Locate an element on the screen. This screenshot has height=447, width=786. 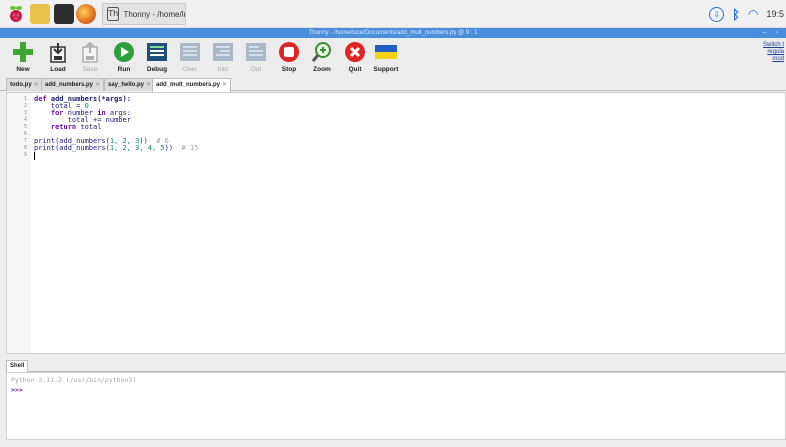
switch-link-line-2: regula is located at coordinates (775, 52).